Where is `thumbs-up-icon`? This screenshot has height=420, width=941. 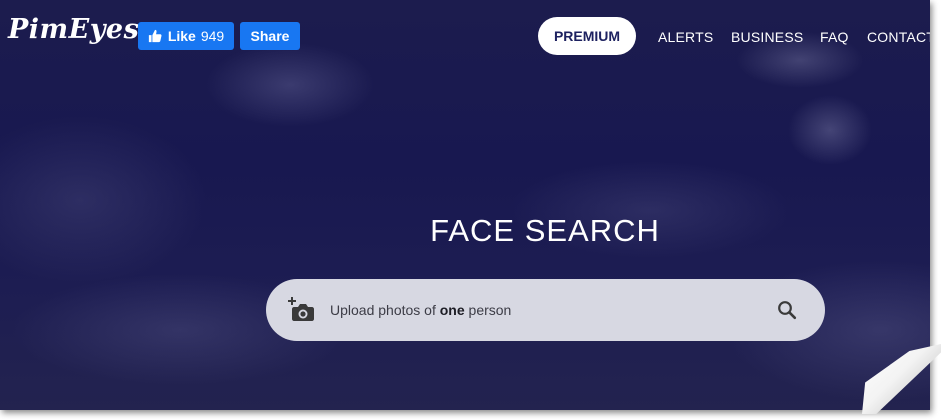 thumbs-up-icon is located at coordinates (155, 36).